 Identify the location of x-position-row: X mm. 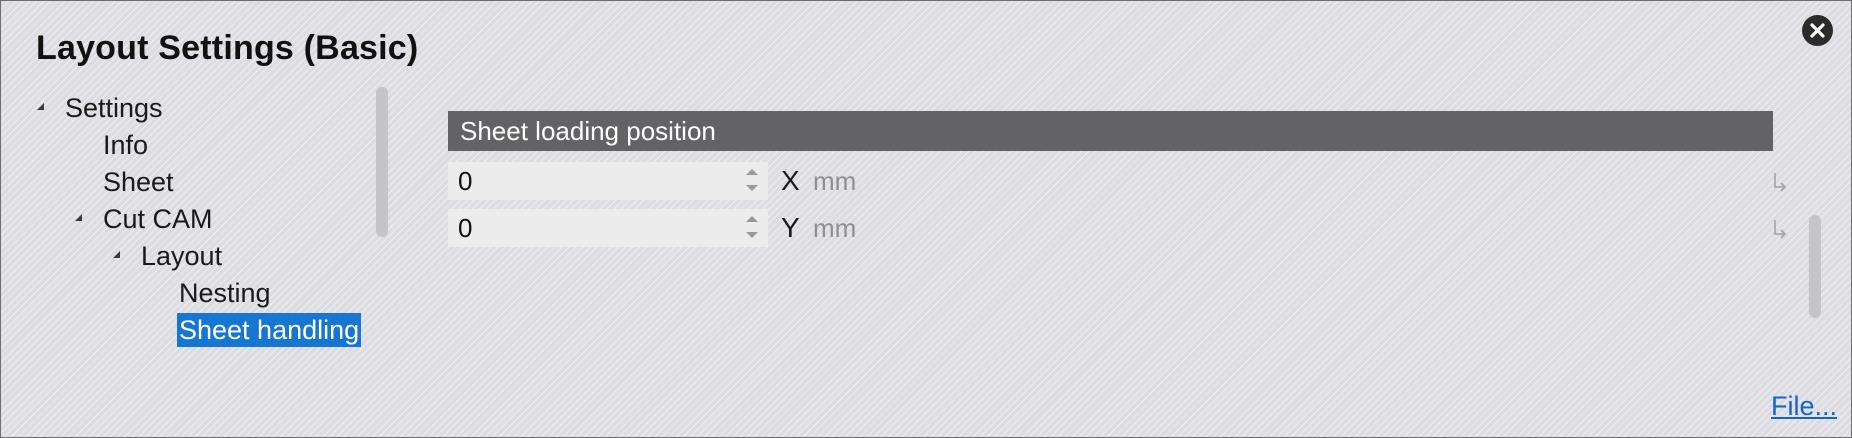
(678, 181).